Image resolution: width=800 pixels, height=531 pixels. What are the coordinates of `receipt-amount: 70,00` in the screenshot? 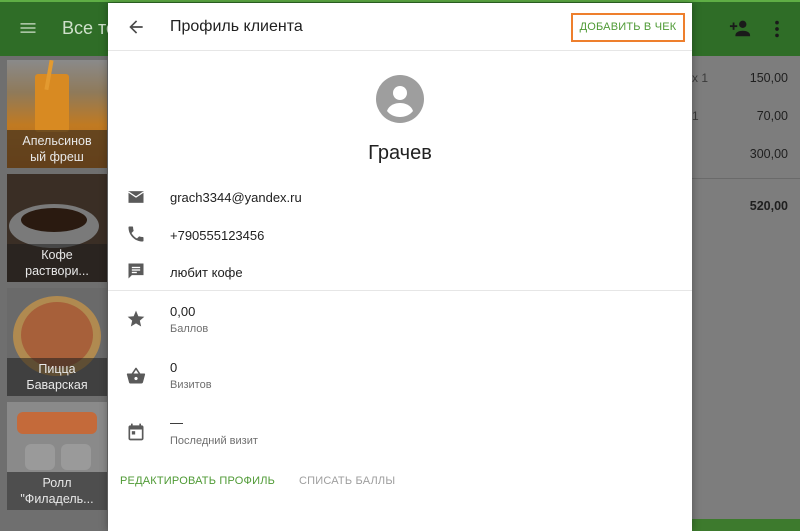 It's located at (772, 116).